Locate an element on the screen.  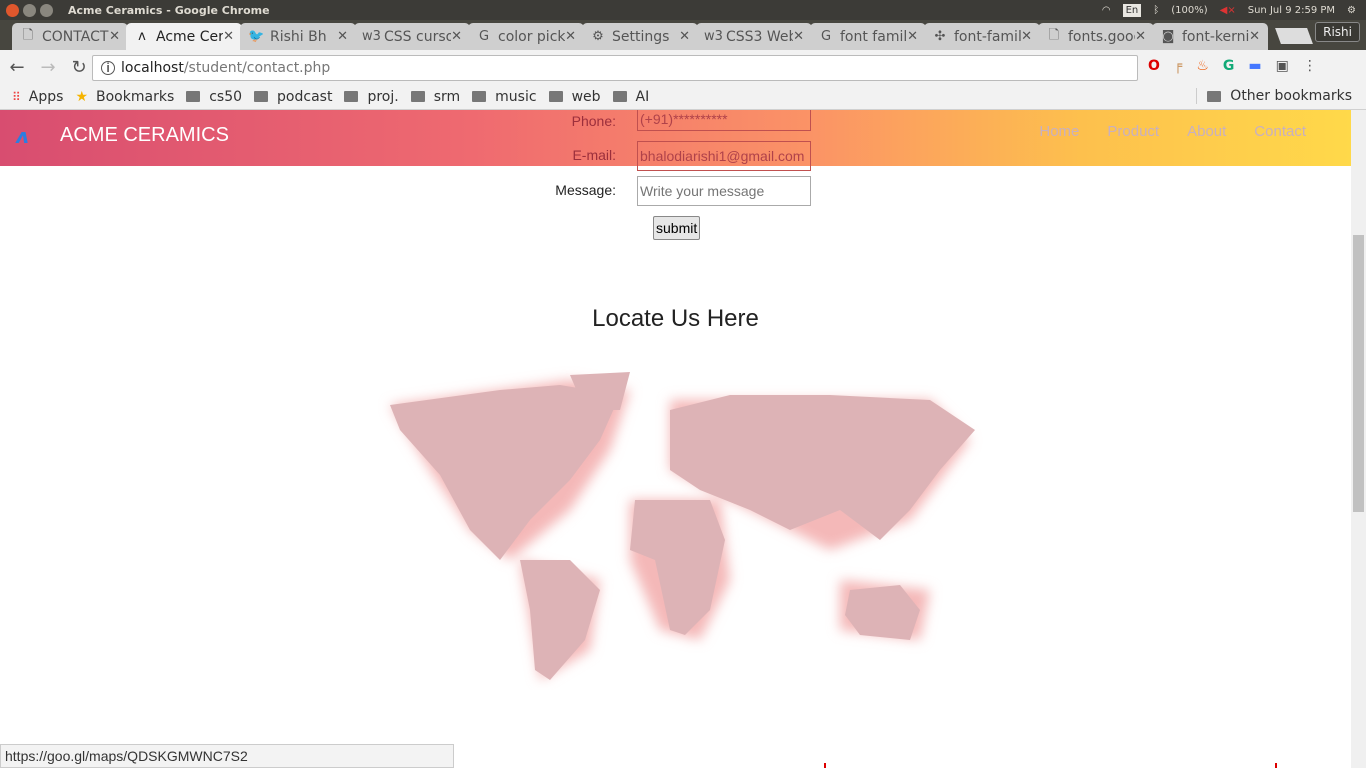
site-brand: ACME CERAMICS is located at coordinates (144, 135).